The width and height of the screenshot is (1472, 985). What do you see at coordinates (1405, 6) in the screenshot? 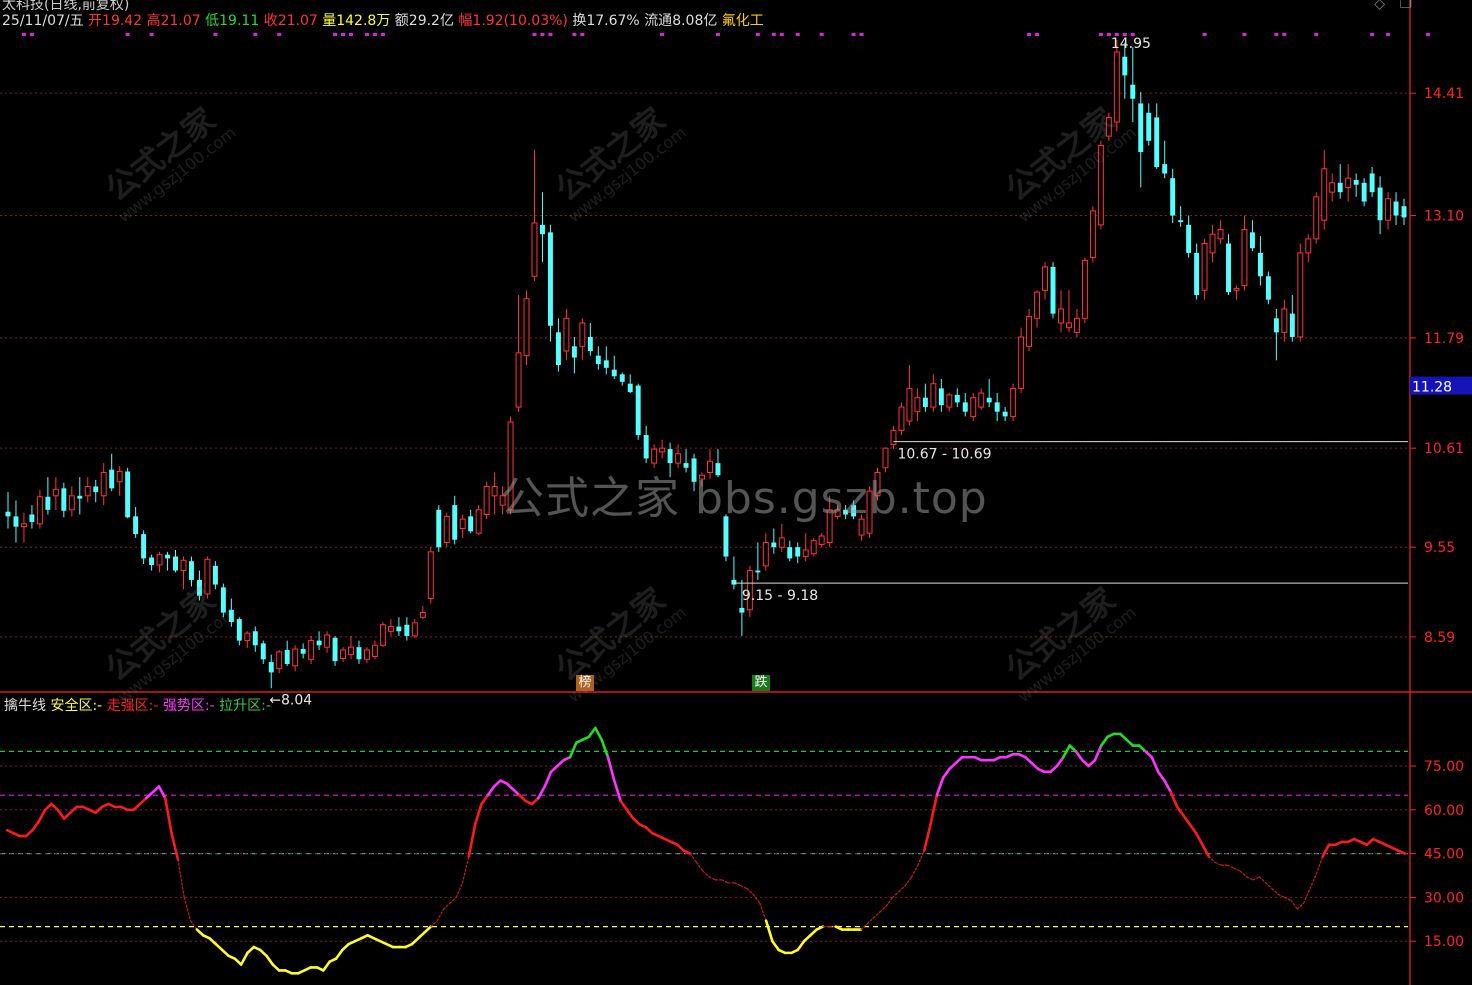
I see `restore-icon: ❐` at bounding box center [1405, 6].